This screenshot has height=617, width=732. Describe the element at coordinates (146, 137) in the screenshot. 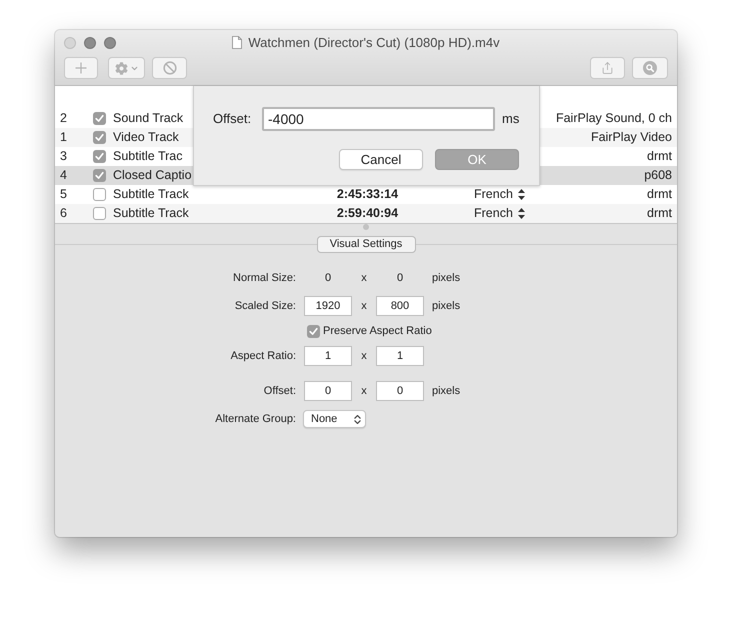

I see `track-name: Video Track` at that location.